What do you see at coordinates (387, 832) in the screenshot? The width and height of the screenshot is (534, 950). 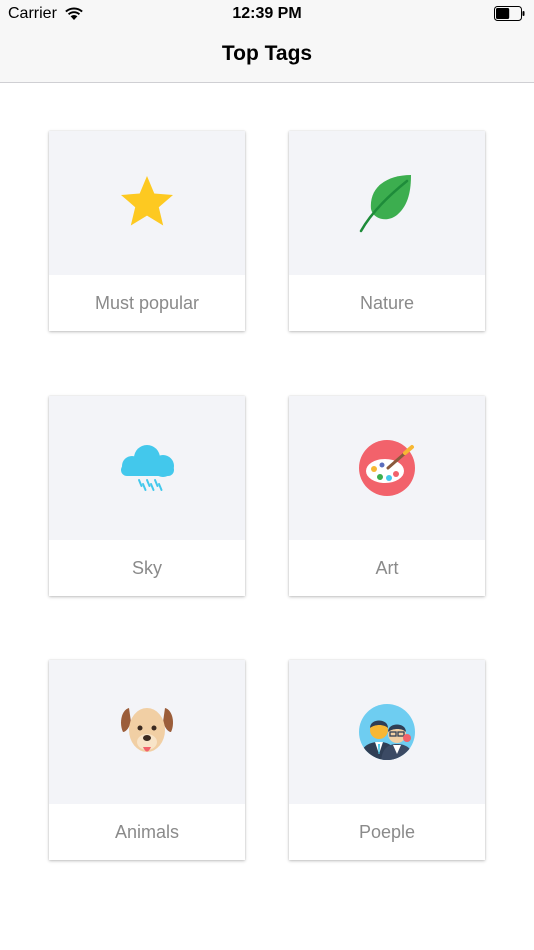 I see `tag-label: Poeple` at bounding box center [387, 832].